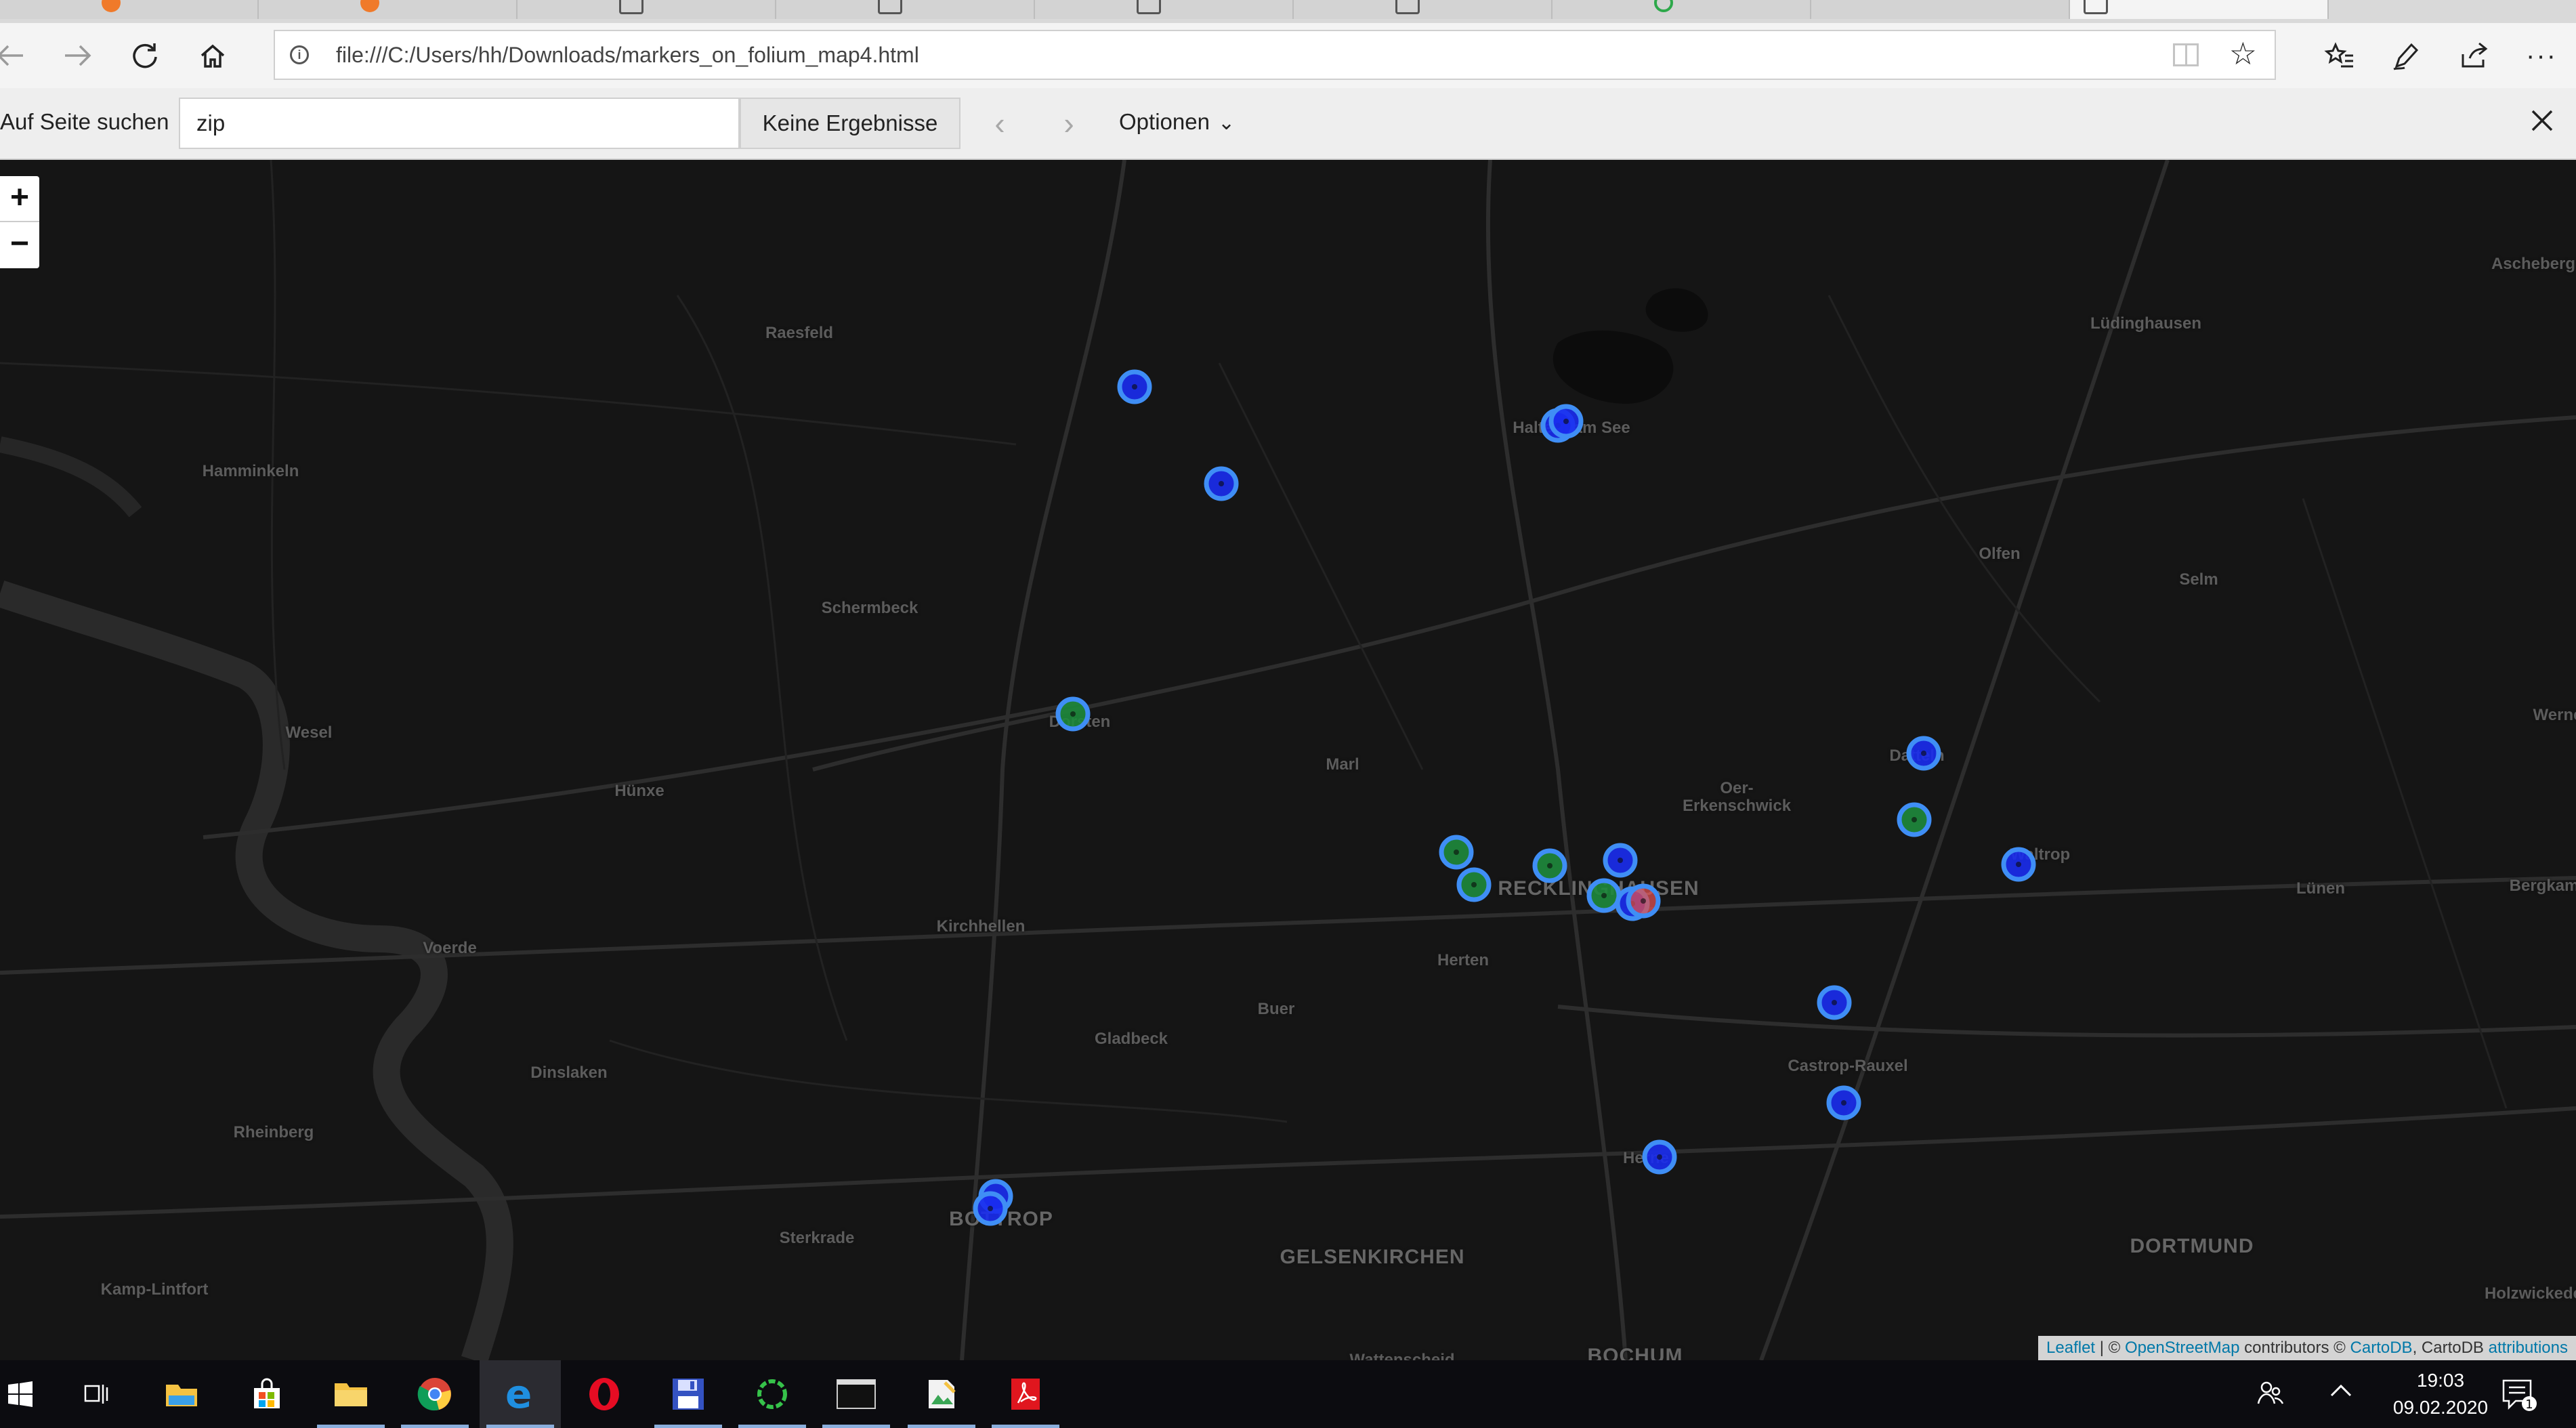  I want to click on file-explorer-taskbar-button, so click(181, 1394).